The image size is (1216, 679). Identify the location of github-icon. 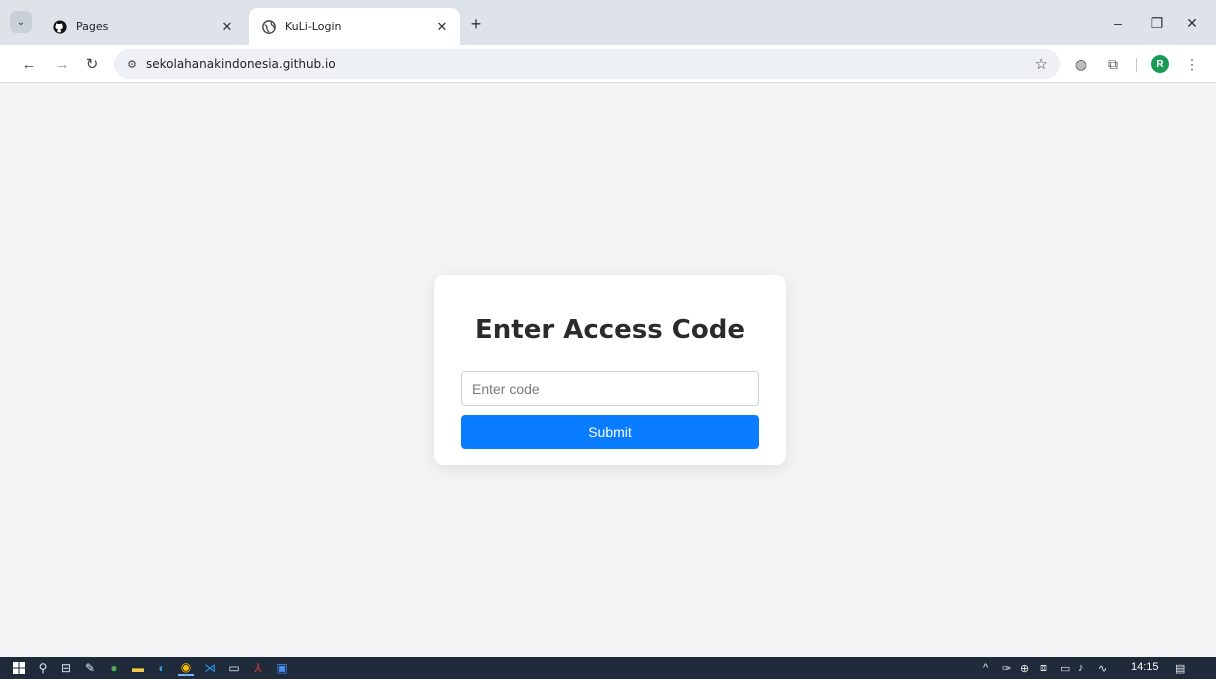
(60, 27).